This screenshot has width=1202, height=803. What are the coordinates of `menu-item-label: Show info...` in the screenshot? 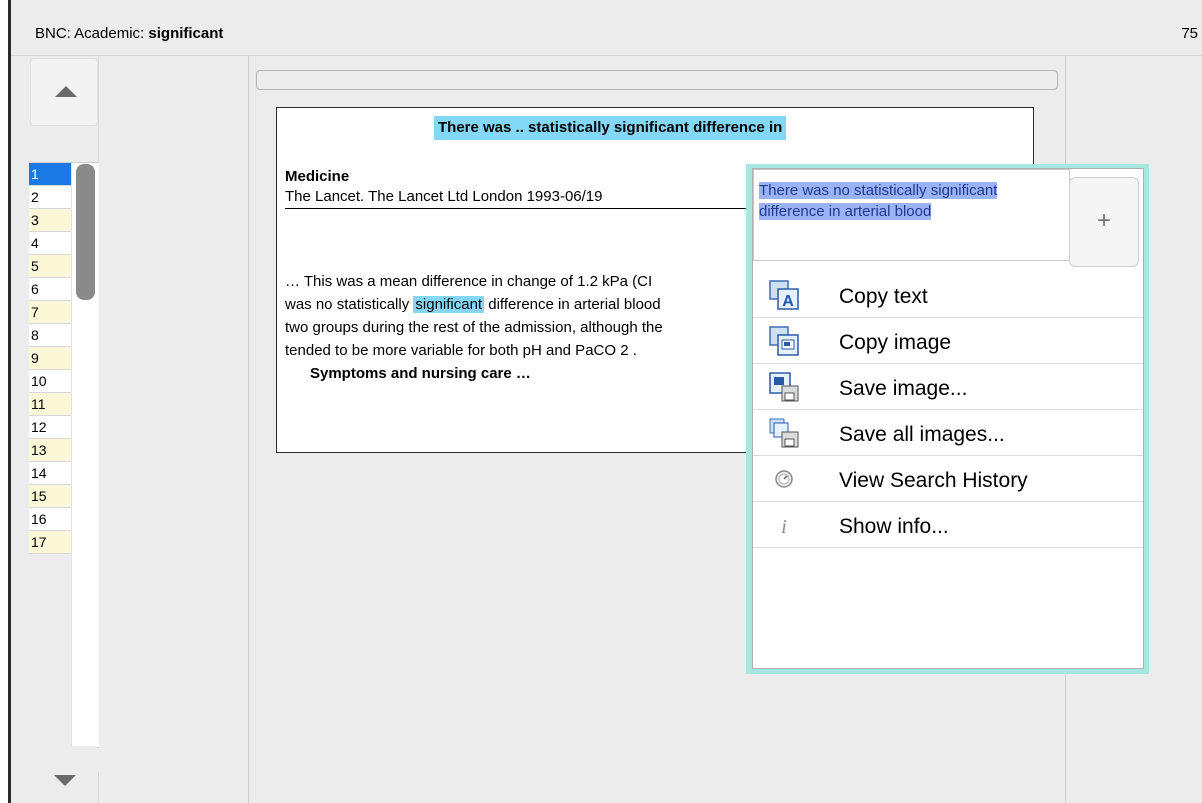 It's located at (894, 526).